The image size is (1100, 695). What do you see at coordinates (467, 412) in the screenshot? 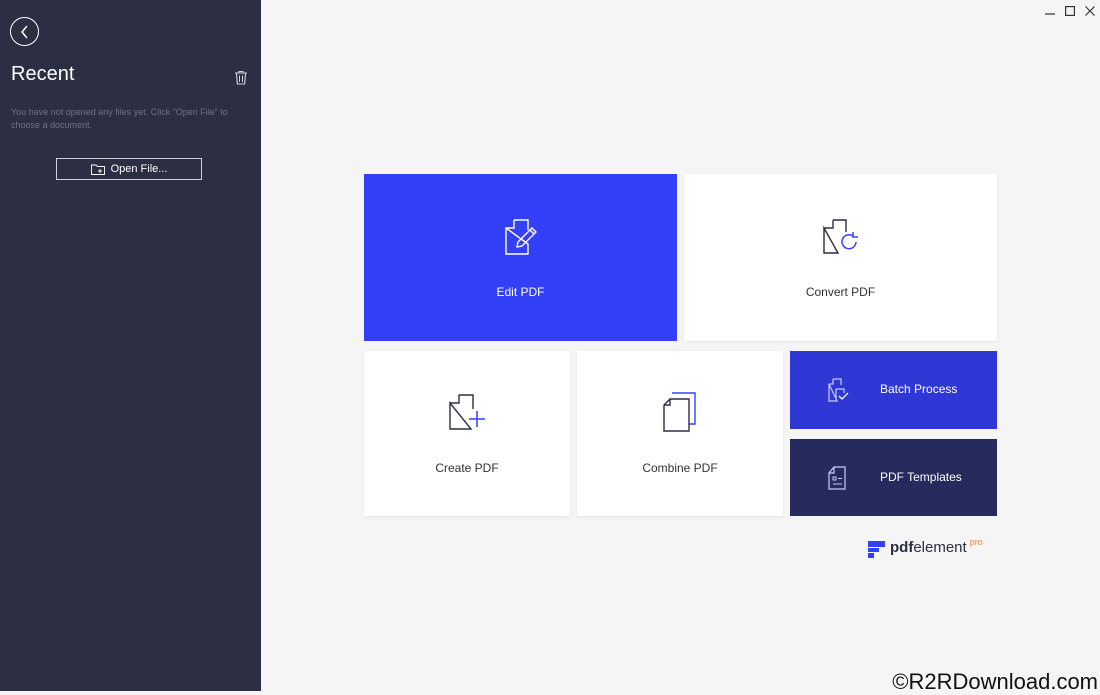
I see `create-document-icon` at bounding box center [467, 412].